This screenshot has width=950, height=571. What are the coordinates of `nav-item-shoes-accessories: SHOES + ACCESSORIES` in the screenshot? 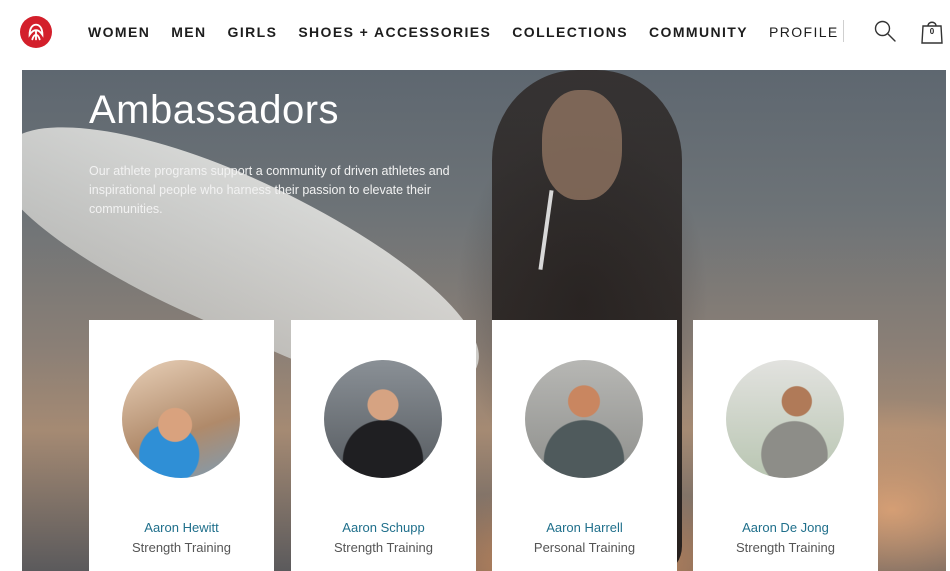 It's located at (394, 32).